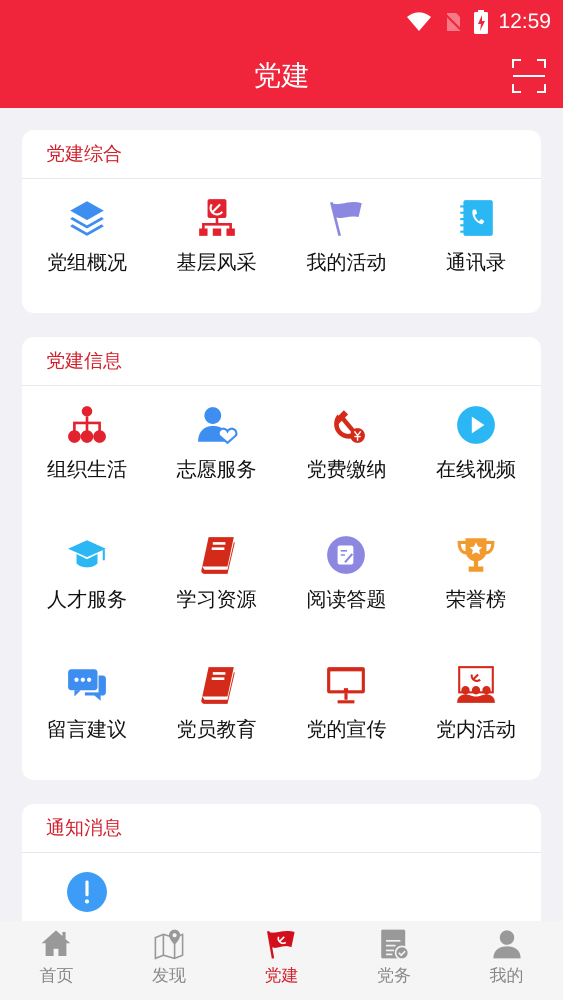  I want to click on play-icon, so click(476, 425).